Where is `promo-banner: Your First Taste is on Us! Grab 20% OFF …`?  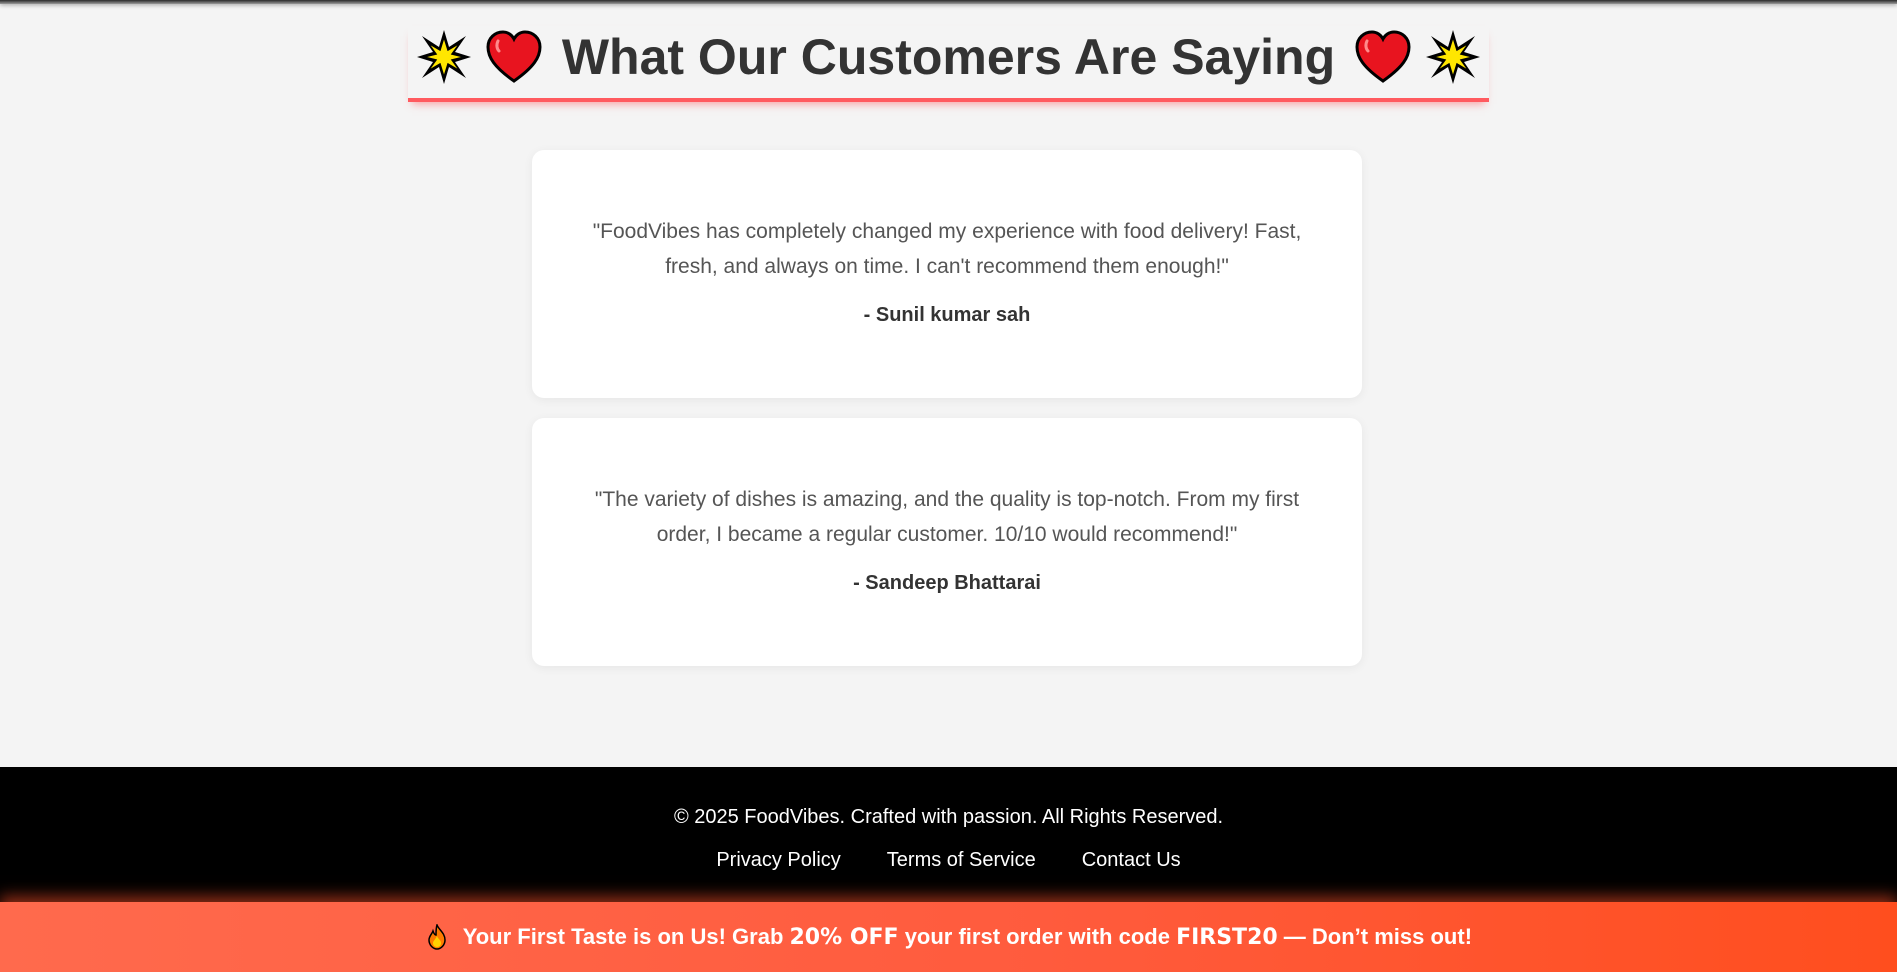
promo-banner: Your First Taste is on Us! Grab 20% OFF … is located at coordinates (948, 937).